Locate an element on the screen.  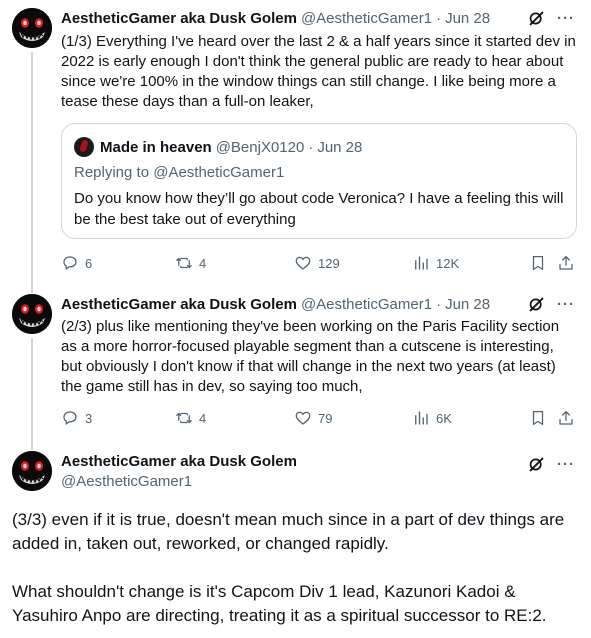
quote-header: Made in heaven @BenjX0120 · Jun 28 is located at coordinates (218, 147).